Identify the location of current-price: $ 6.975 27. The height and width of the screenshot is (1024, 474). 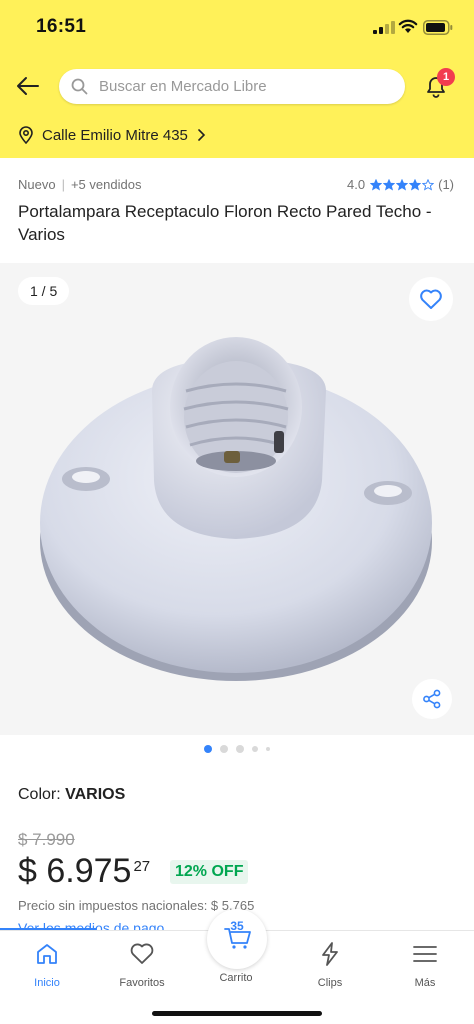
(84, 871).